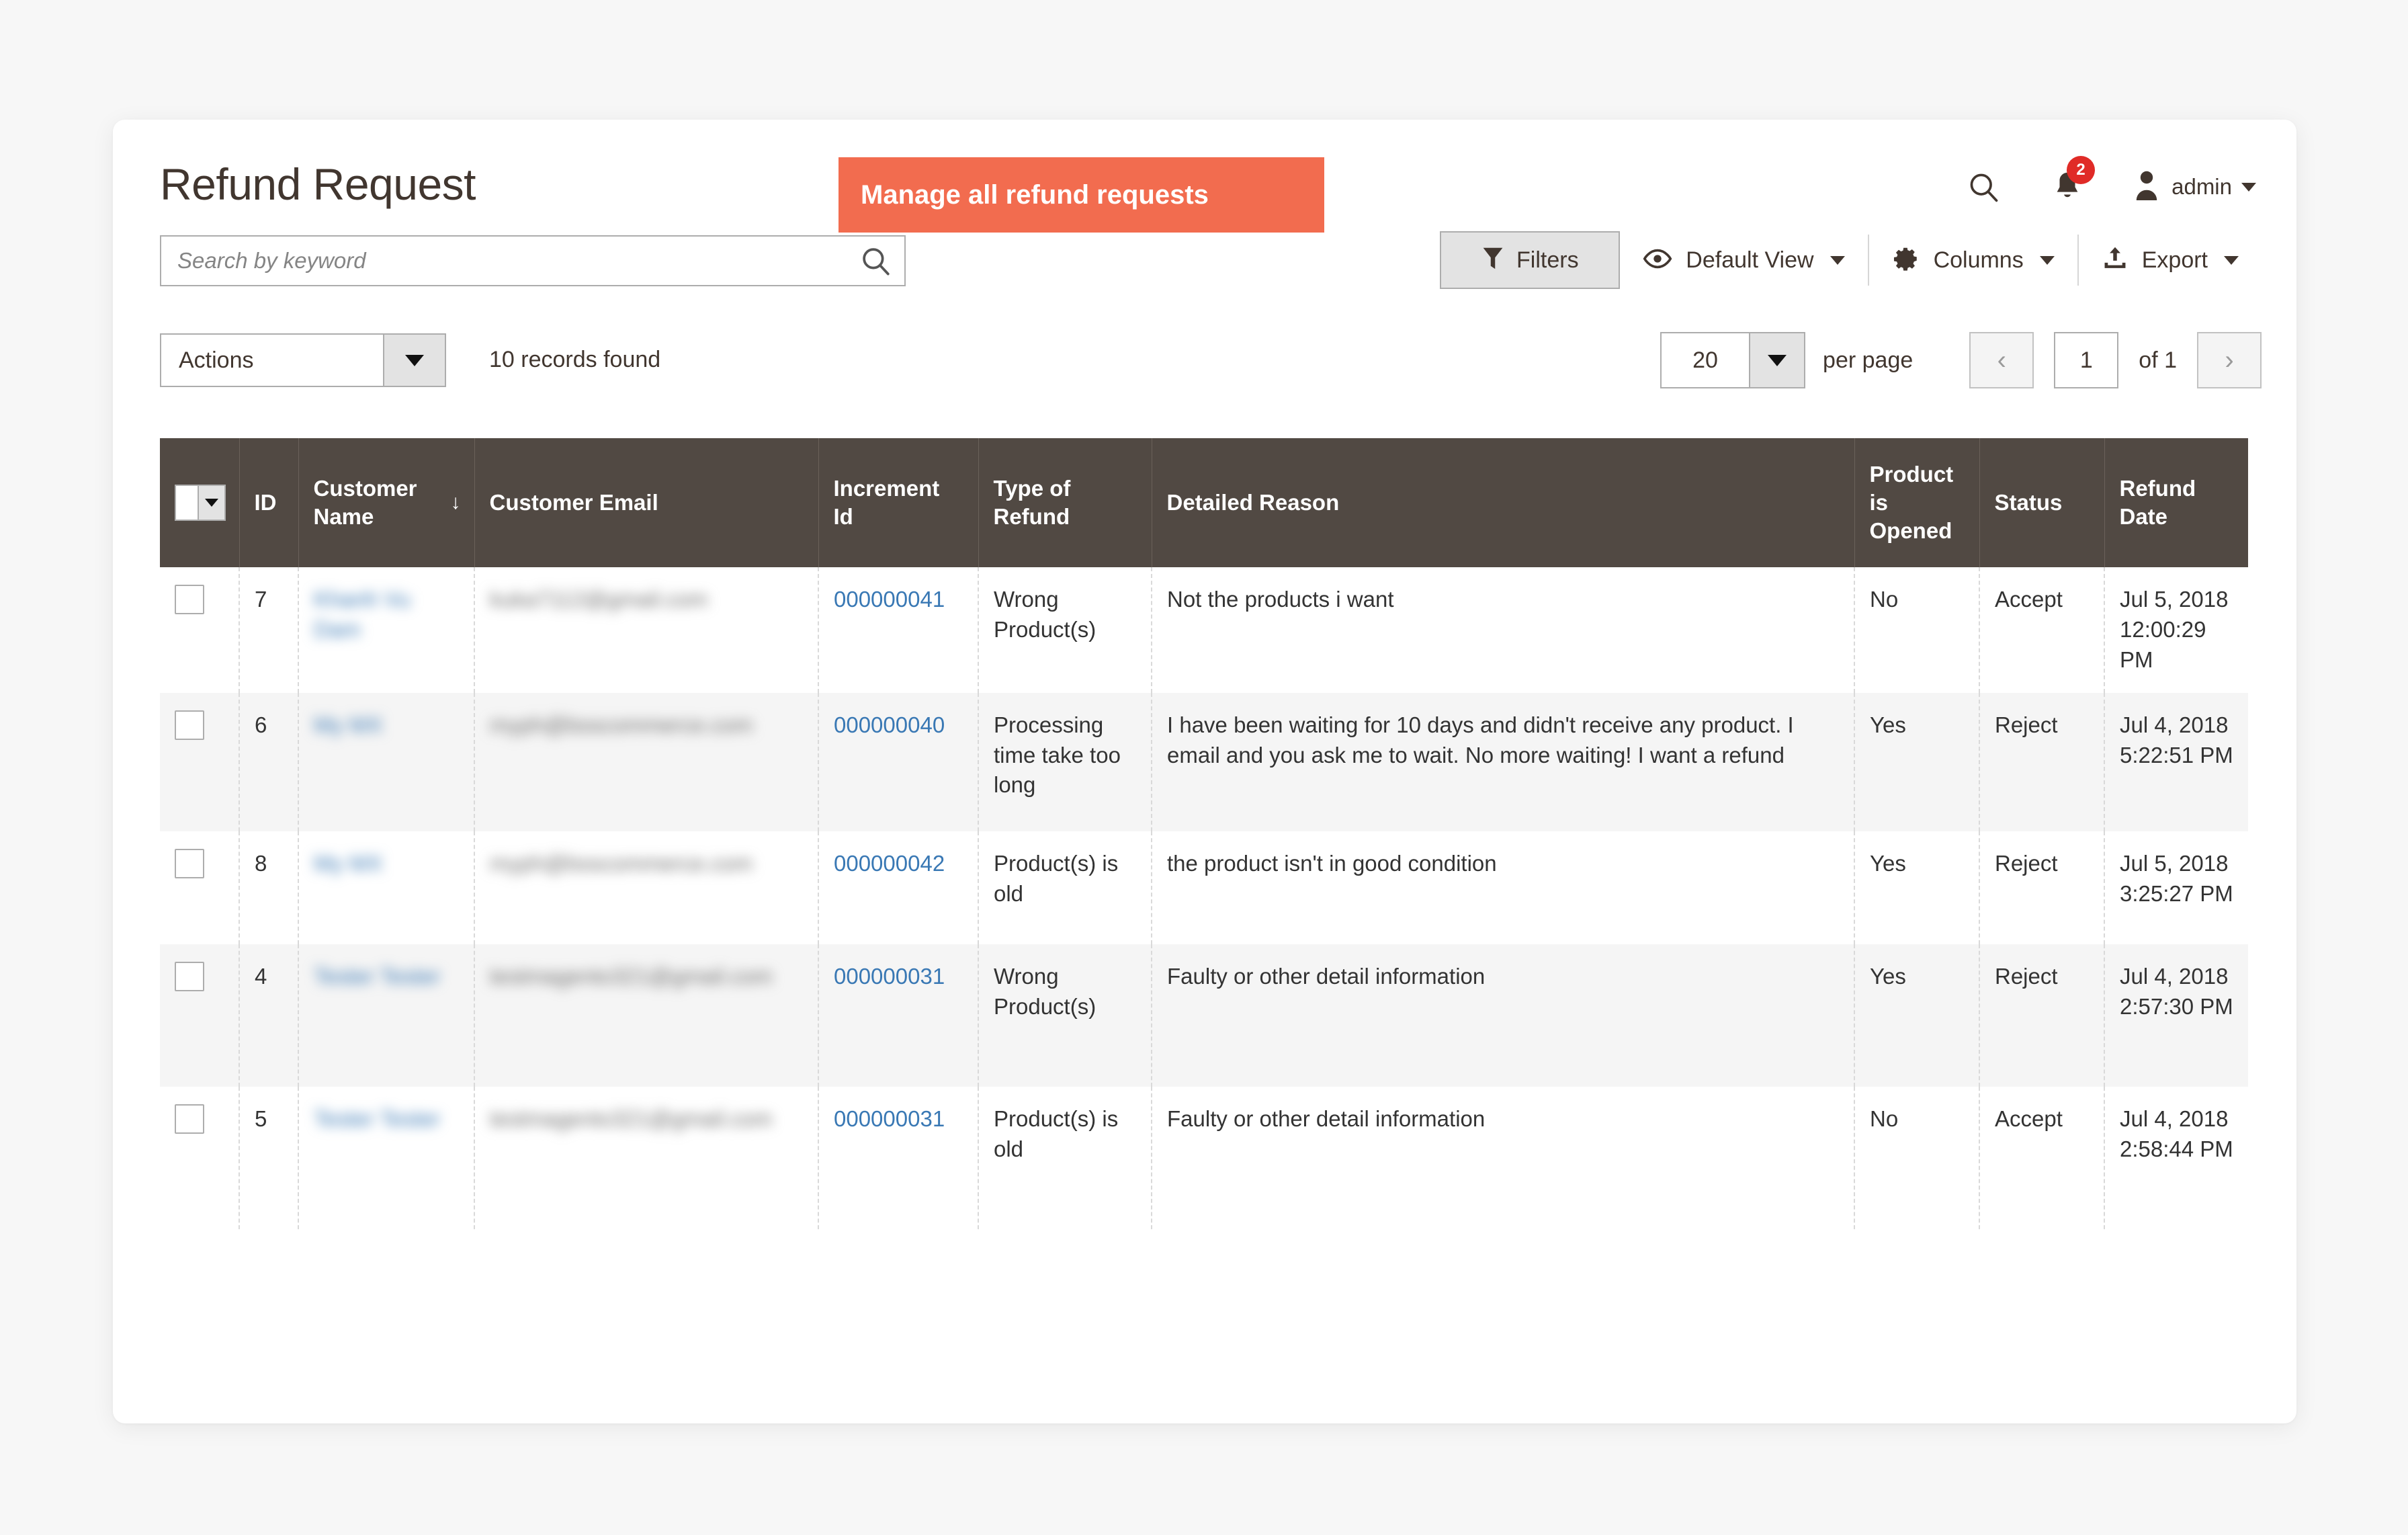 This screenshot has height=1535, width=2408. What do you see at coordinates (269, 1157) in the screenshot?
I see `cell-id: 5` at bounding box center [269, 1157].